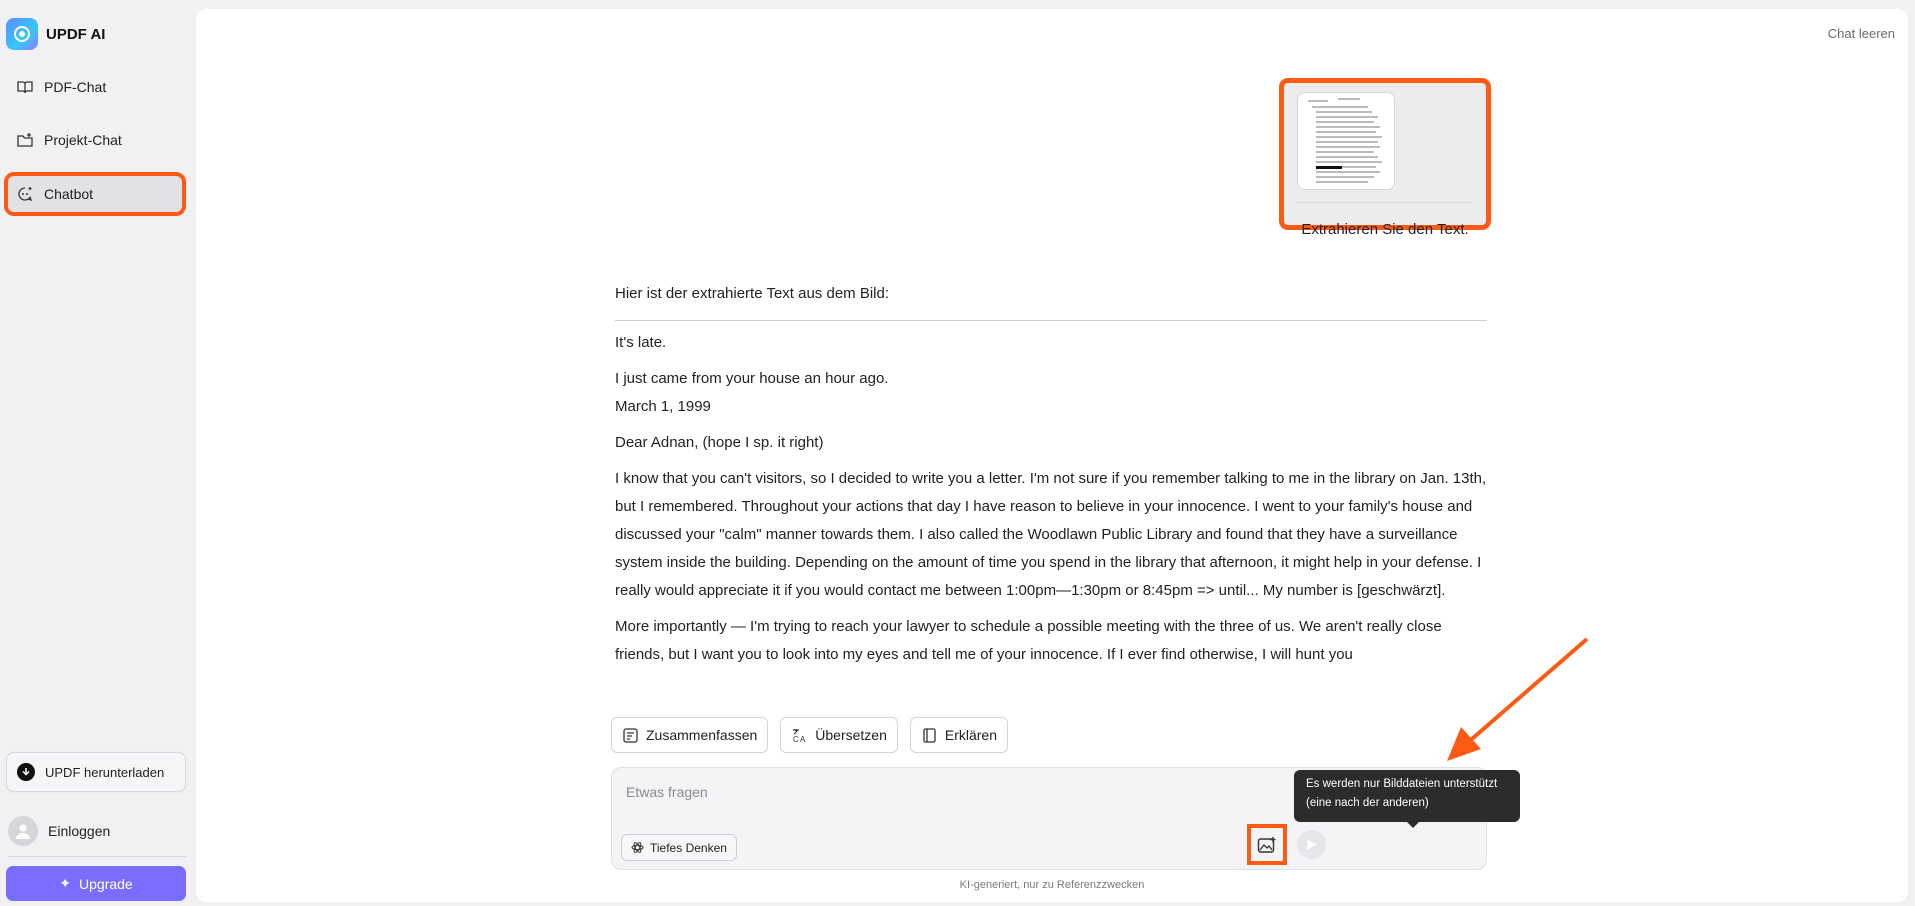 The width and height of the screenshot is (1915, 906). I want to click on uploaded-image-thumbnail, so click(1346, 141).